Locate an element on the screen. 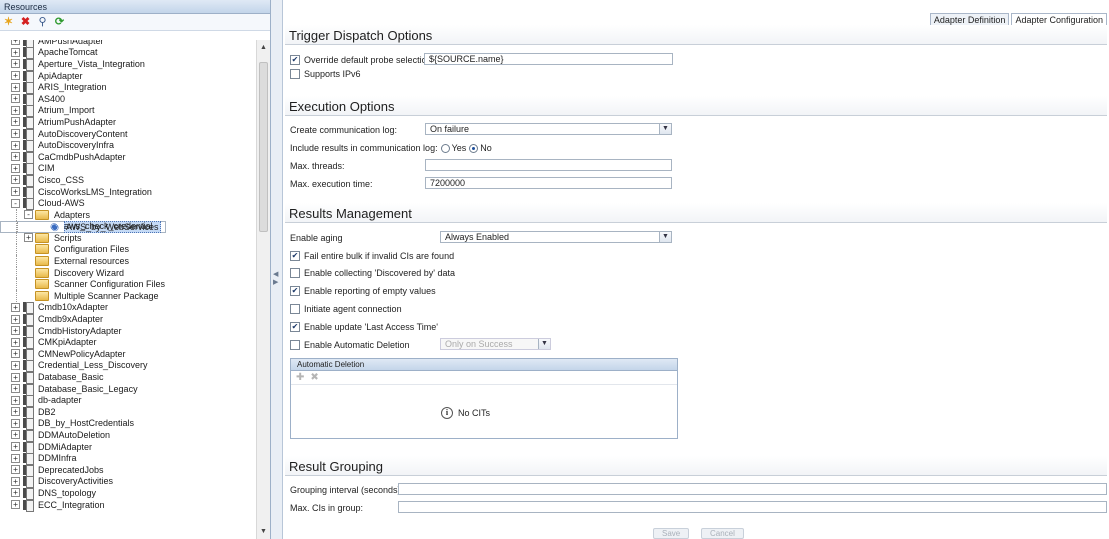 Image resolution: width=1109 pixels, height=539 pixels. max-threads-input is located at coordinates (548, 165).